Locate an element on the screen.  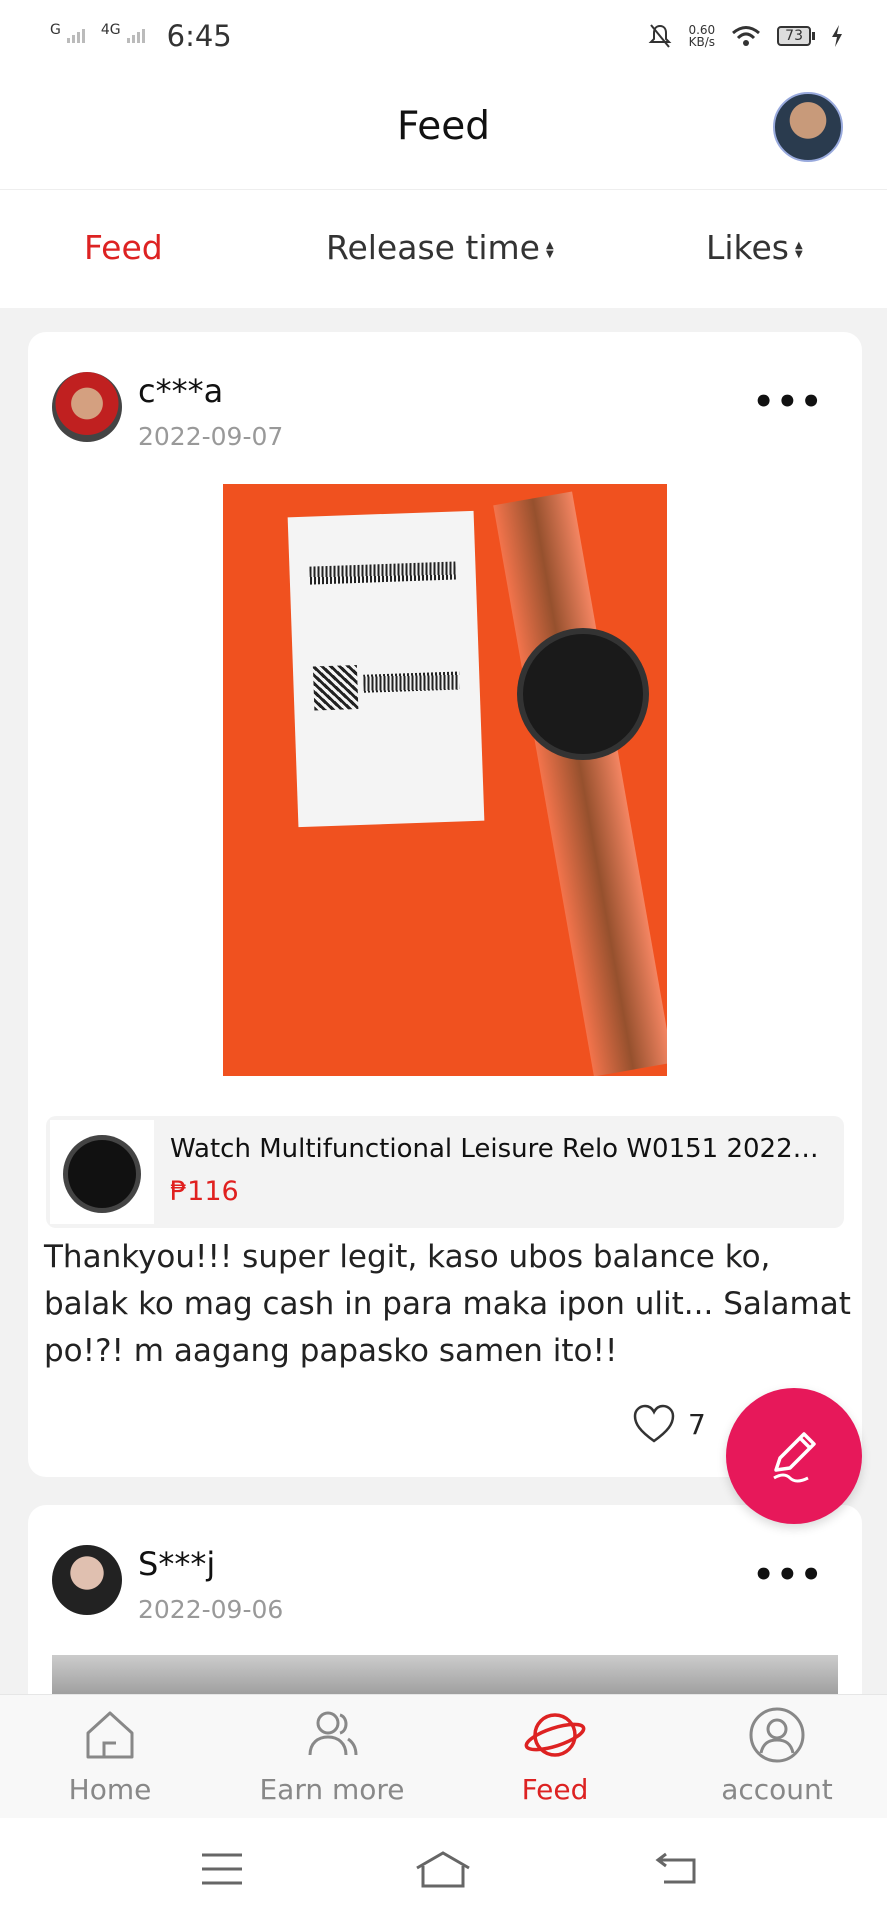
sort-arrows-icon: ▲ ▼ is located at coordinates (549, 249).